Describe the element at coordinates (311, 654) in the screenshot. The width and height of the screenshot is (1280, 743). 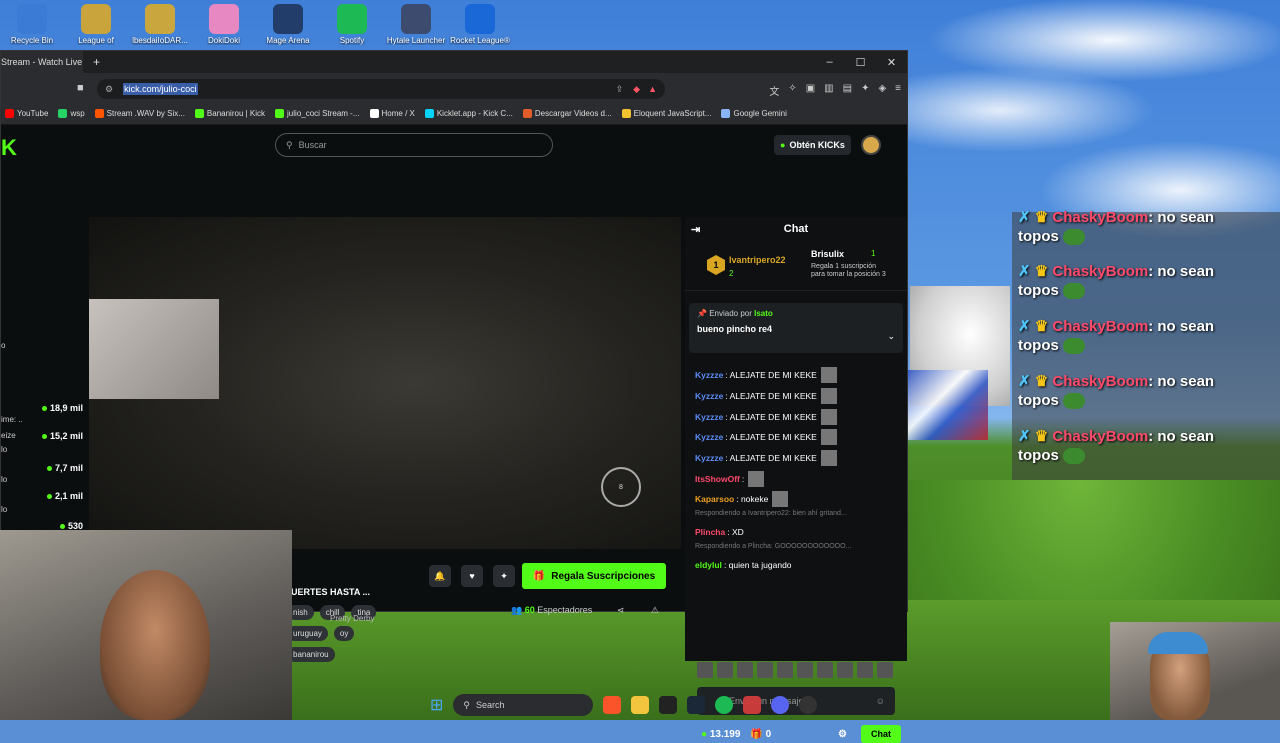
I see `tag-chip: bananirou` at that location.